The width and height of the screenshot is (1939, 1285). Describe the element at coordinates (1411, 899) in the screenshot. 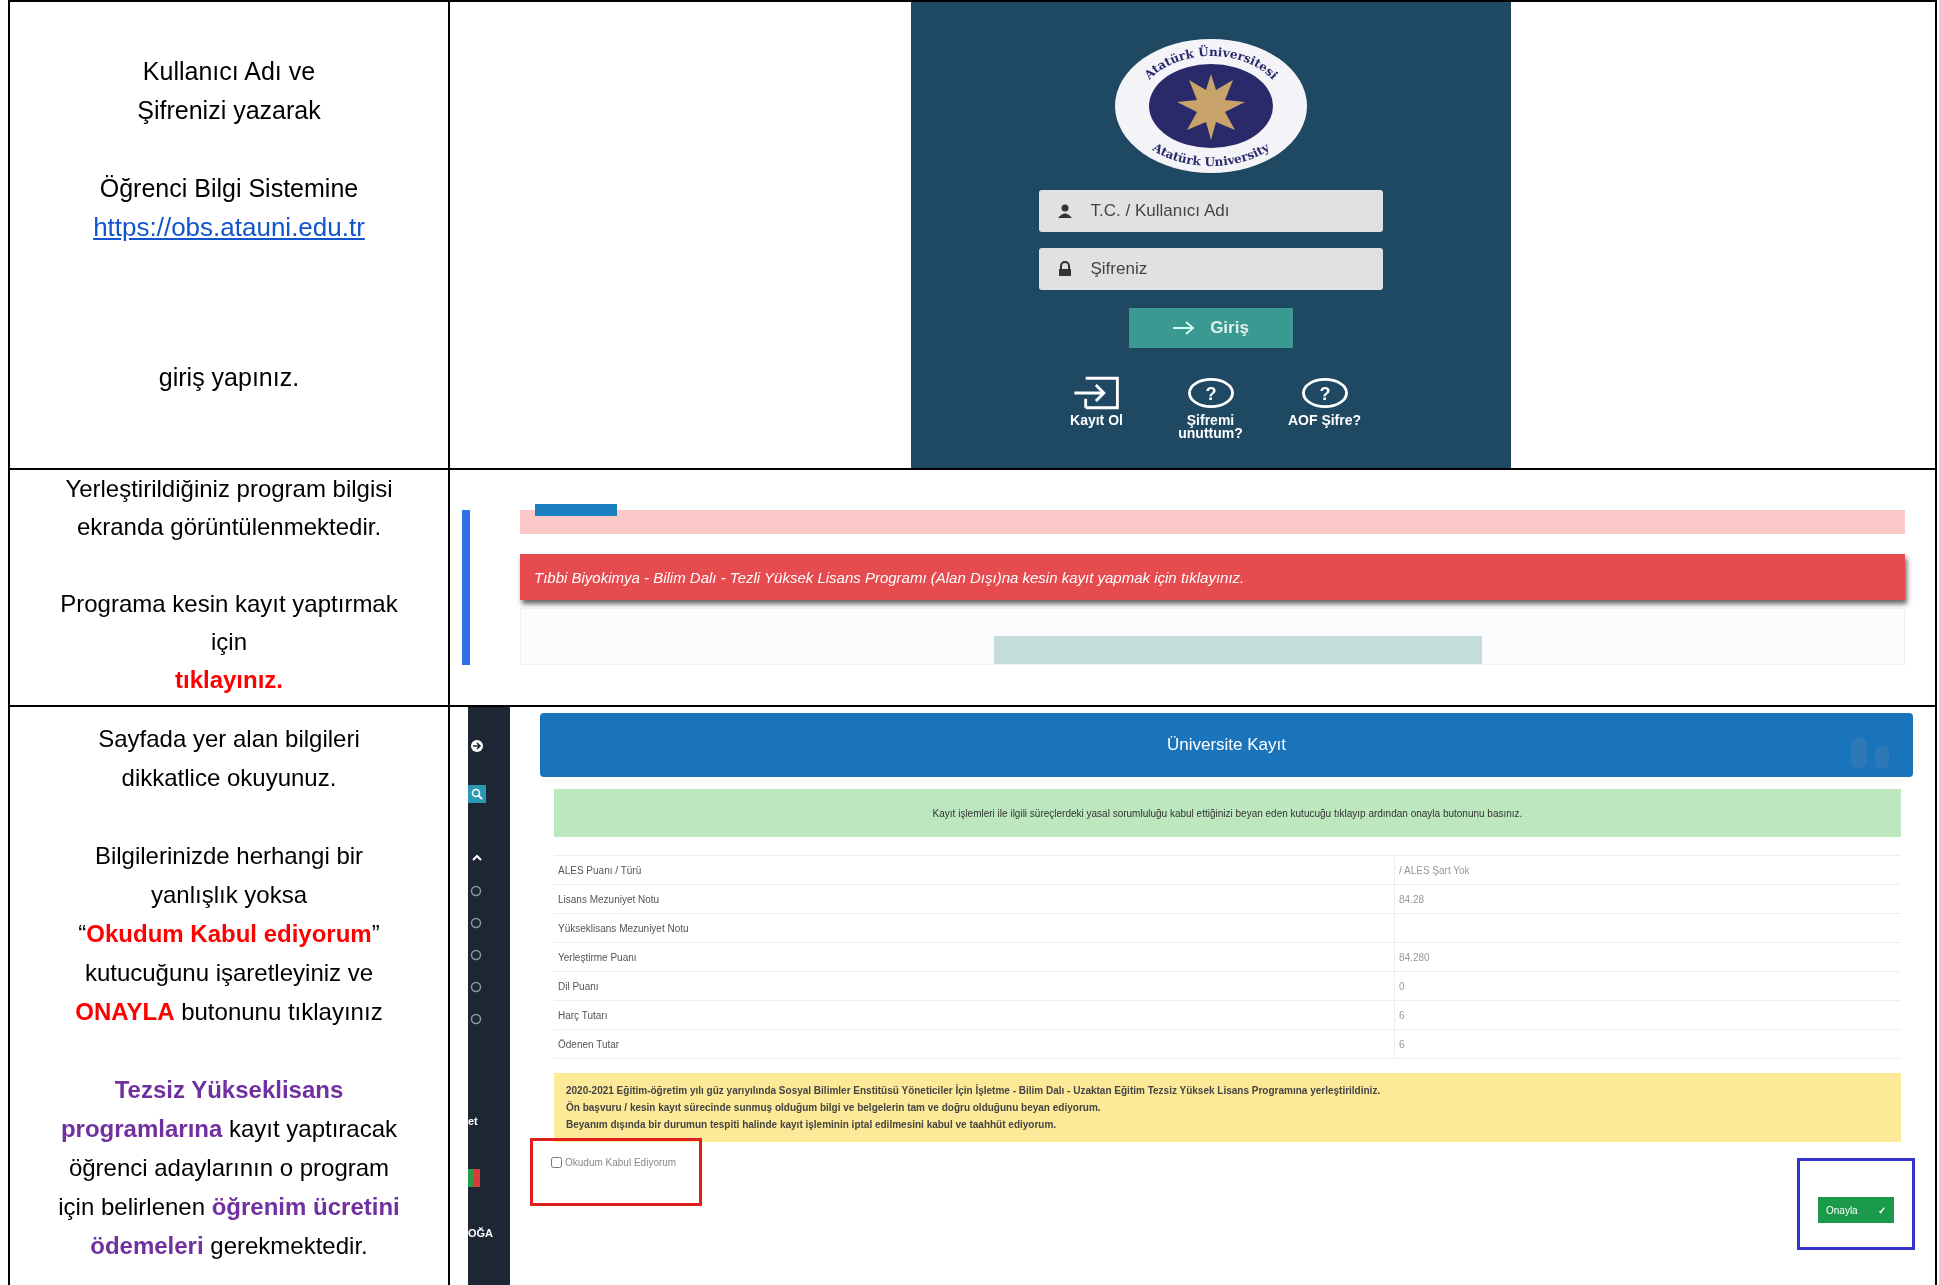

I see `table-cell-text: 84.28` at that location.